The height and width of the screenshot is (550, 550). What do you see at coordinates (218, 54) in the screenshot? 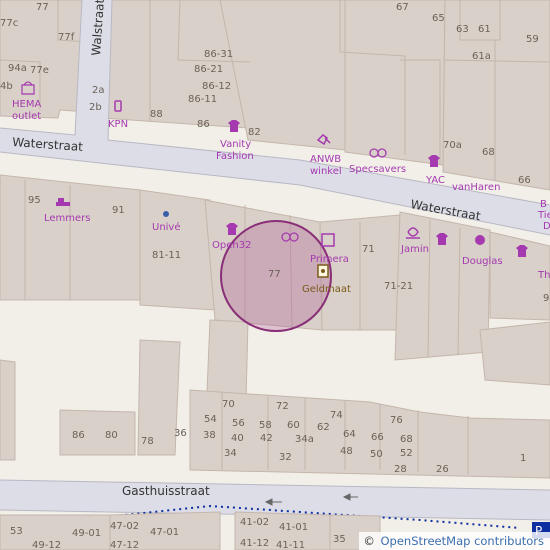
I see `house-number: 86-31` at bounding box center [218, 54].